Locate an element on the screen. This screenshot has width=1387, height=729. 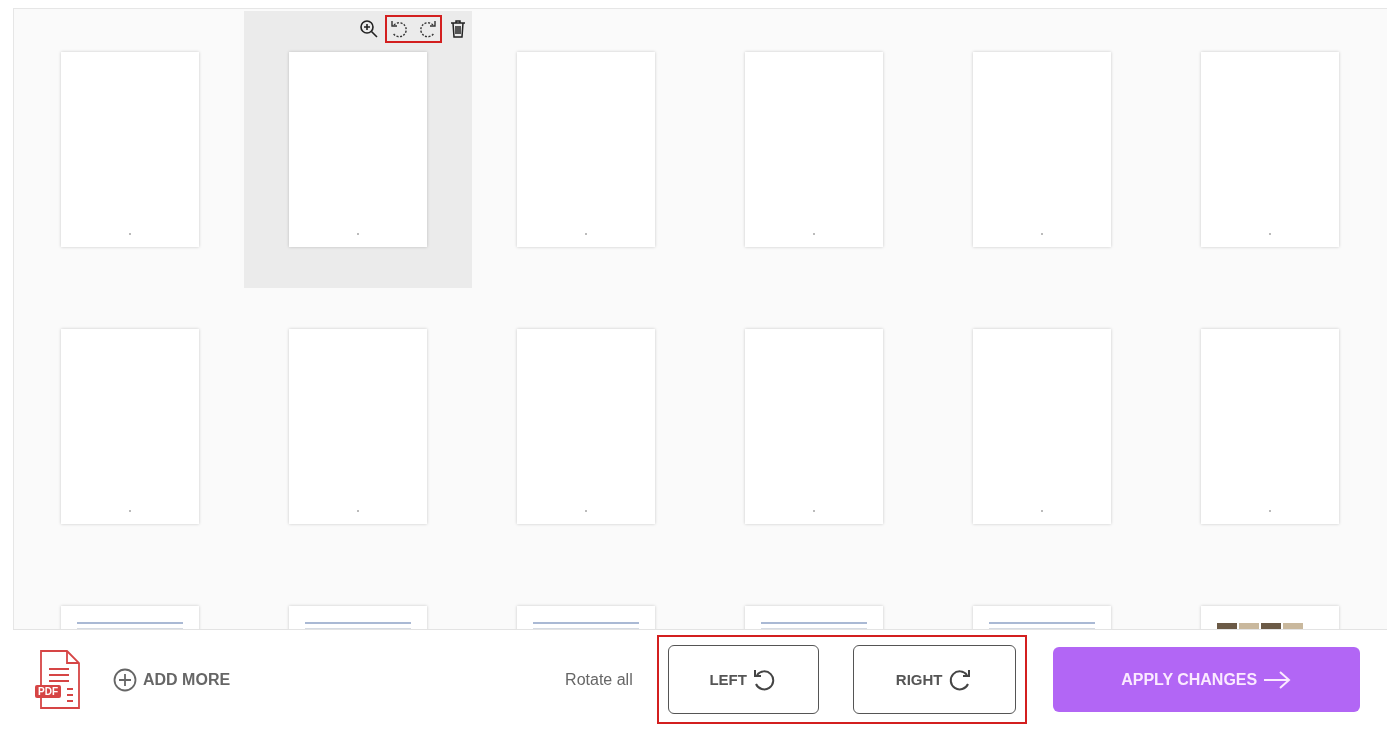
arrow-right-icon is located at coordinates (1277, 679).